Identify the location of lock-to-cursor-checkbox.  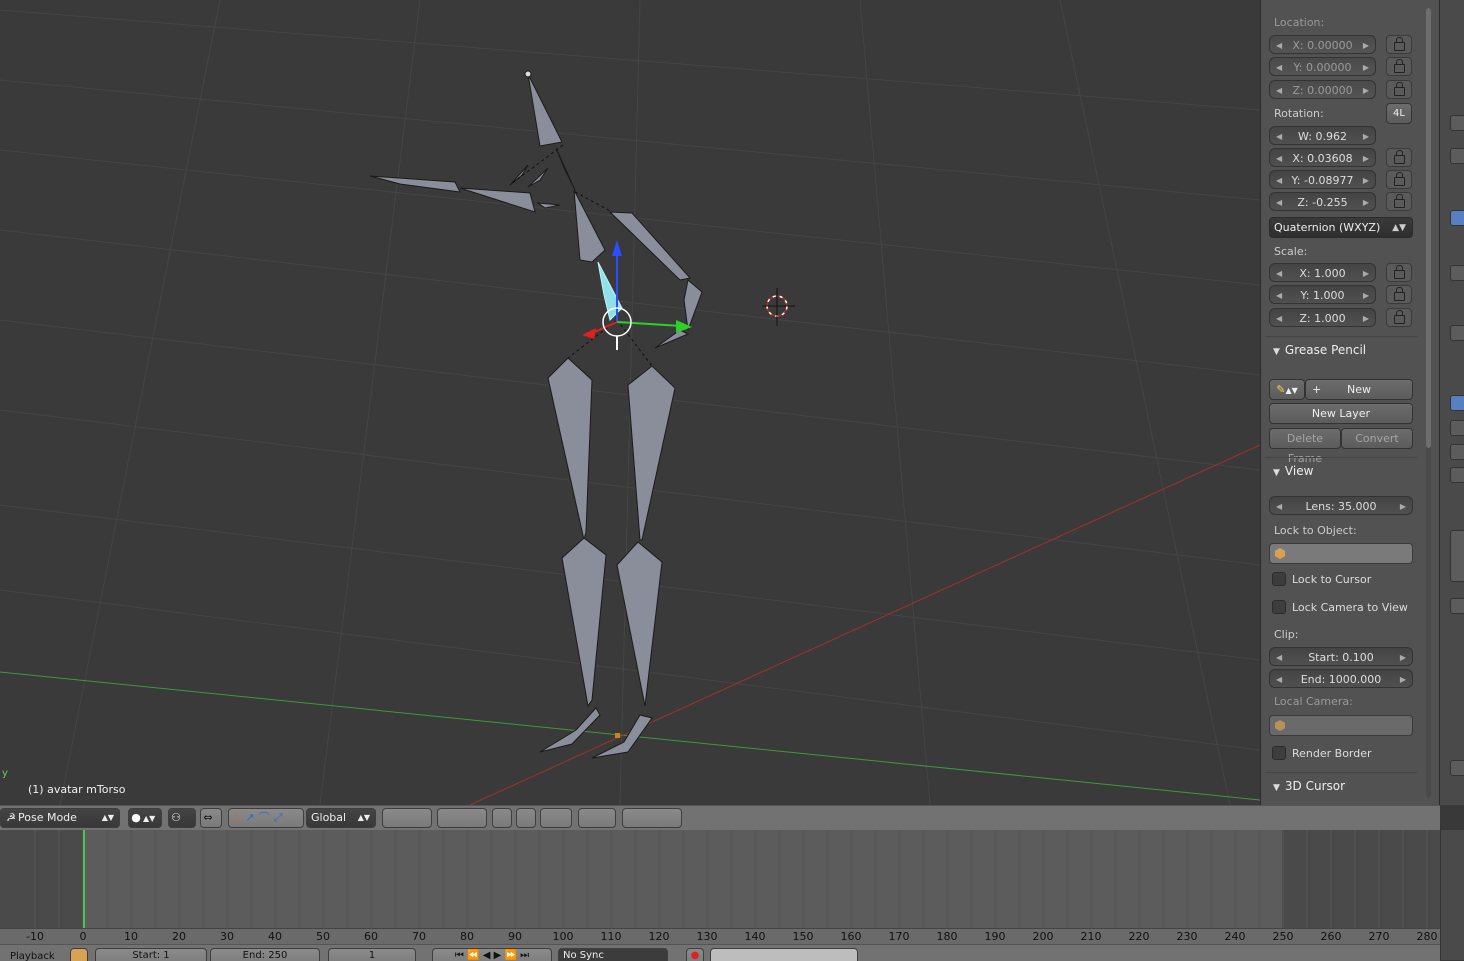
(1279, 579).